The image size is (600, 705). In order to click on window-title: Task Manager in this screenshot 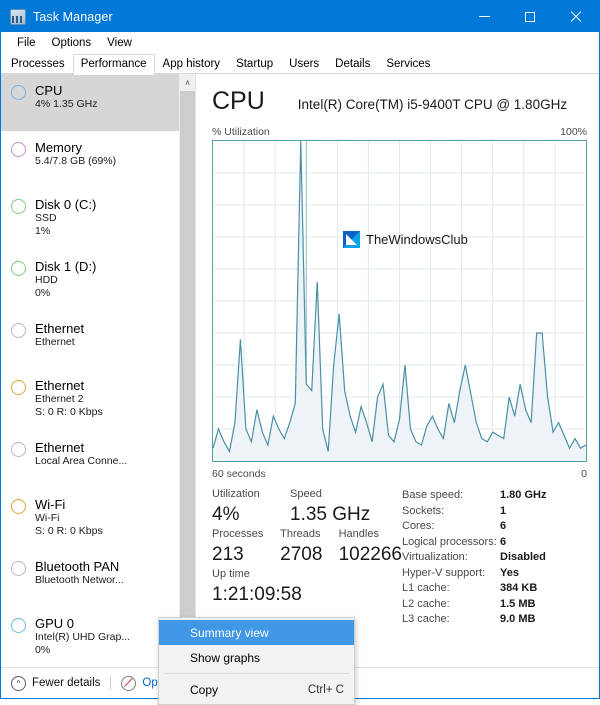, I will do `click(73, 16)`.